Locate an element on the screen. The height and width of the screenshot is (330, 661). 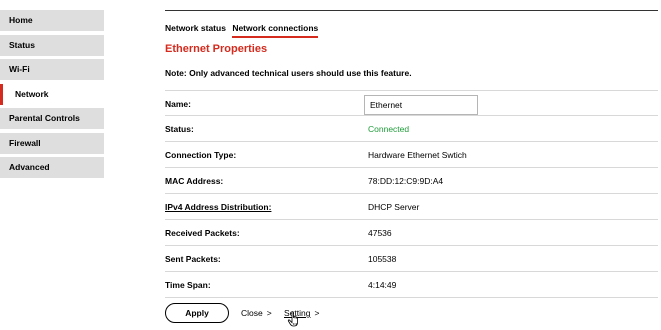
hand-pointer-icon is located at coordinates (292, 319).